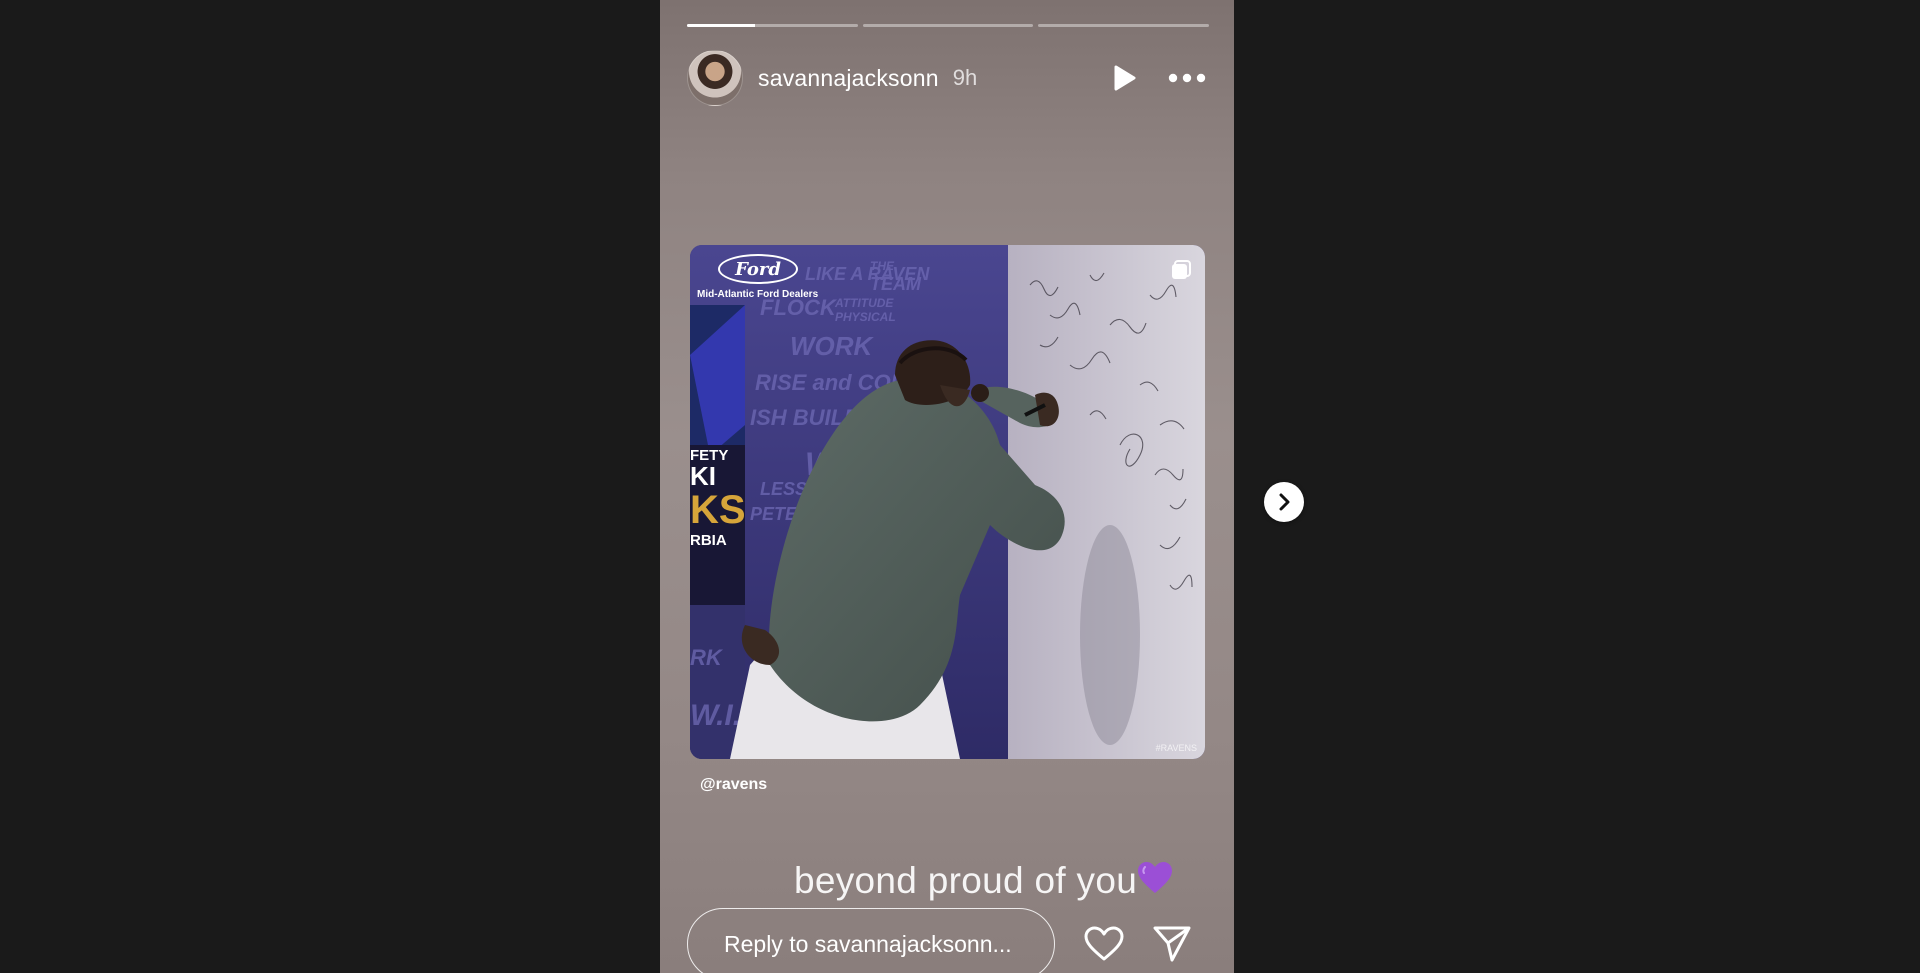 This screenshot has height=973, width=1920. What do you see at coordinates (896, 284) in the screenshot?
I see `svg-text: TEAM` at bounding box center [896, 284].